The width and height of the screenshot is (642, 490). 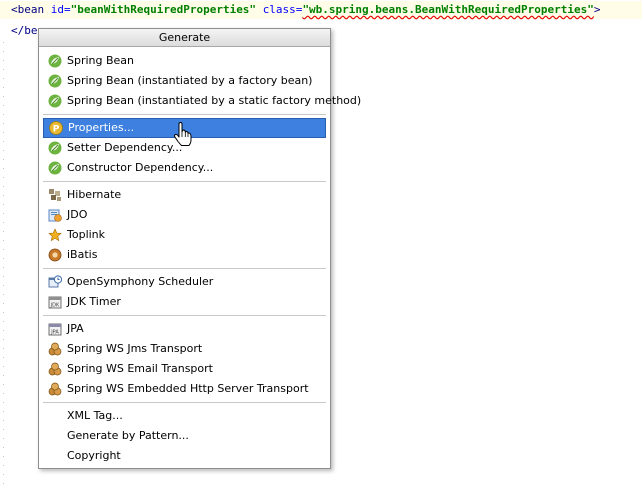 I want to click on menu-item-spring-ws-jms-transport: Spring WS Jms Transport, so click(x=184, y=349).